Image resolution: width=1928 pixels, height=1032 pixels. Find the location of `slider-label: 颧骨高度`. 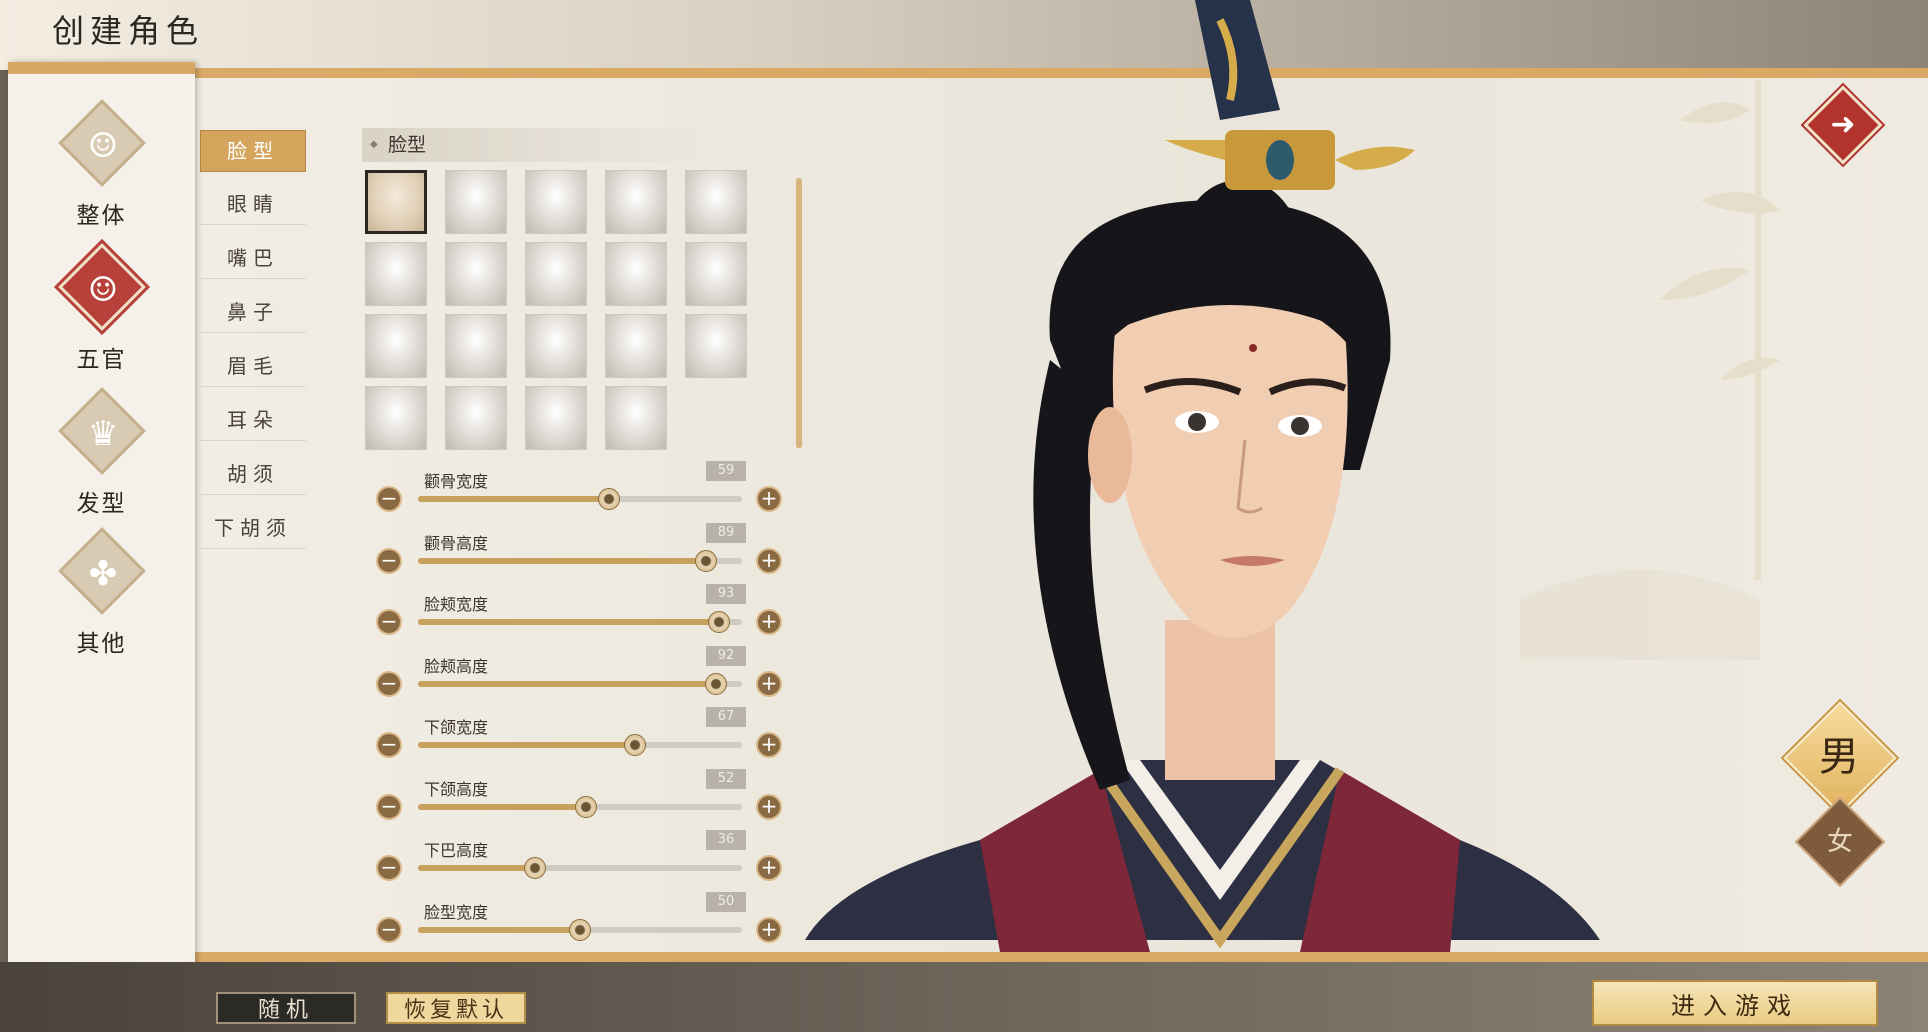

slider-label: 颧骨高度 is located at coordinates (456, 543).